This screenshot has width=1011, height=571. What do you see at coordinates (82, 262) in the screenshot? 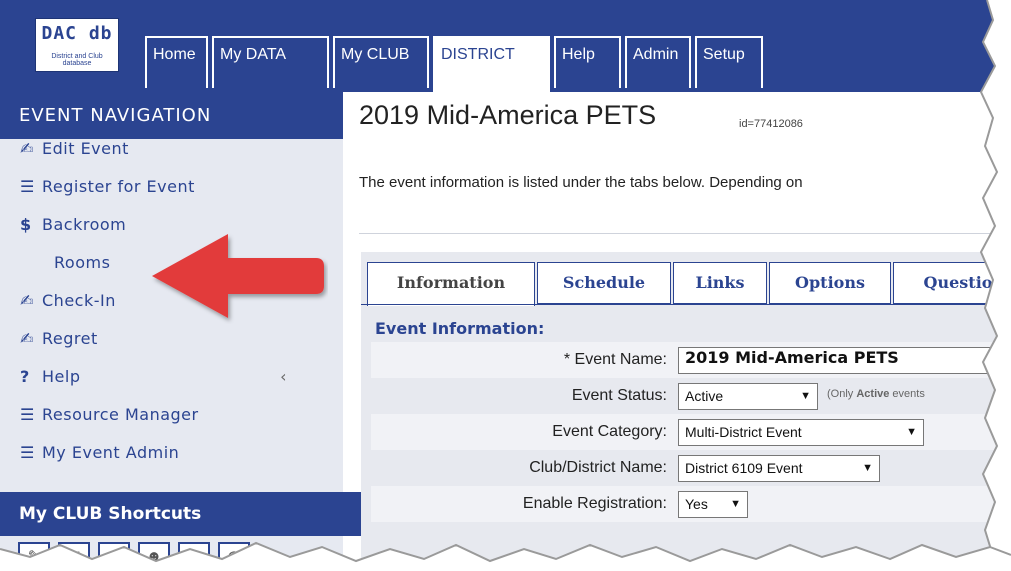
I see `sidebar-item-label: Rooms` at bounding box center [82, 262].